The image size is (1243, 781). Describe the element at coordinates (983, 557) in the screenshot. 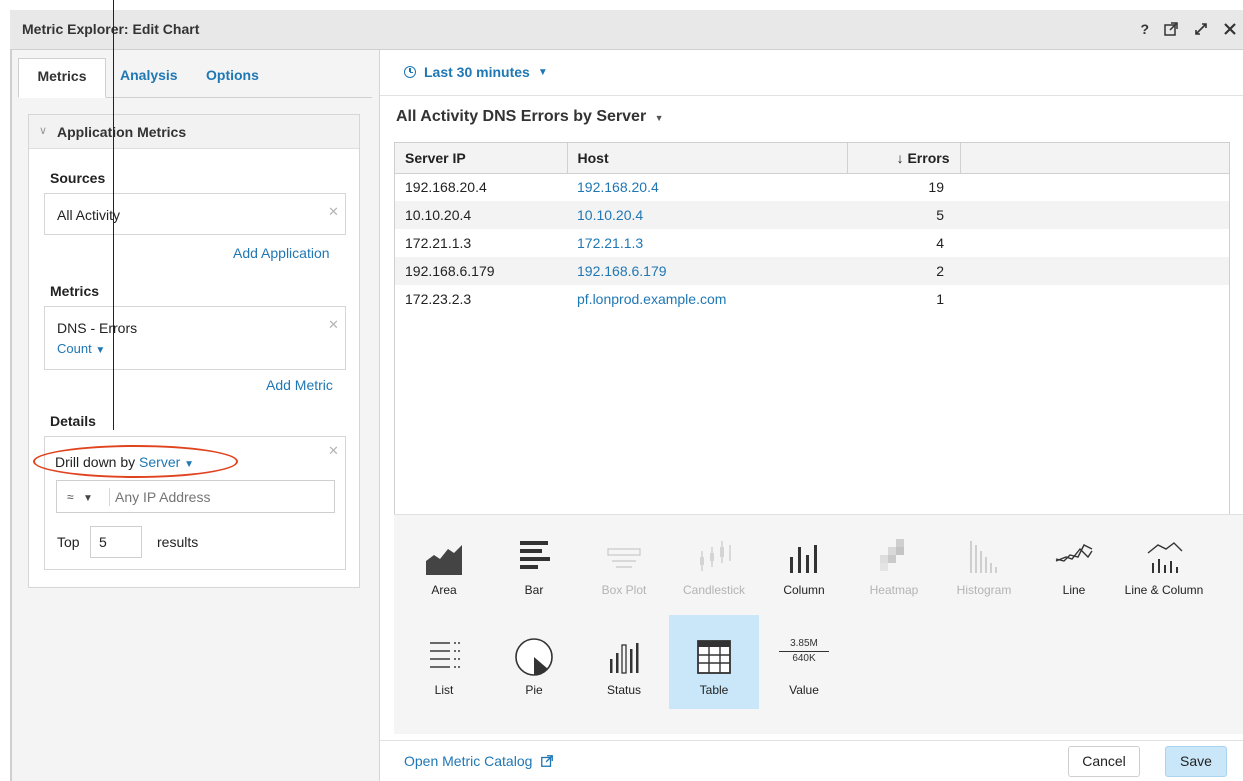

I see `histogram-icon` at that location.